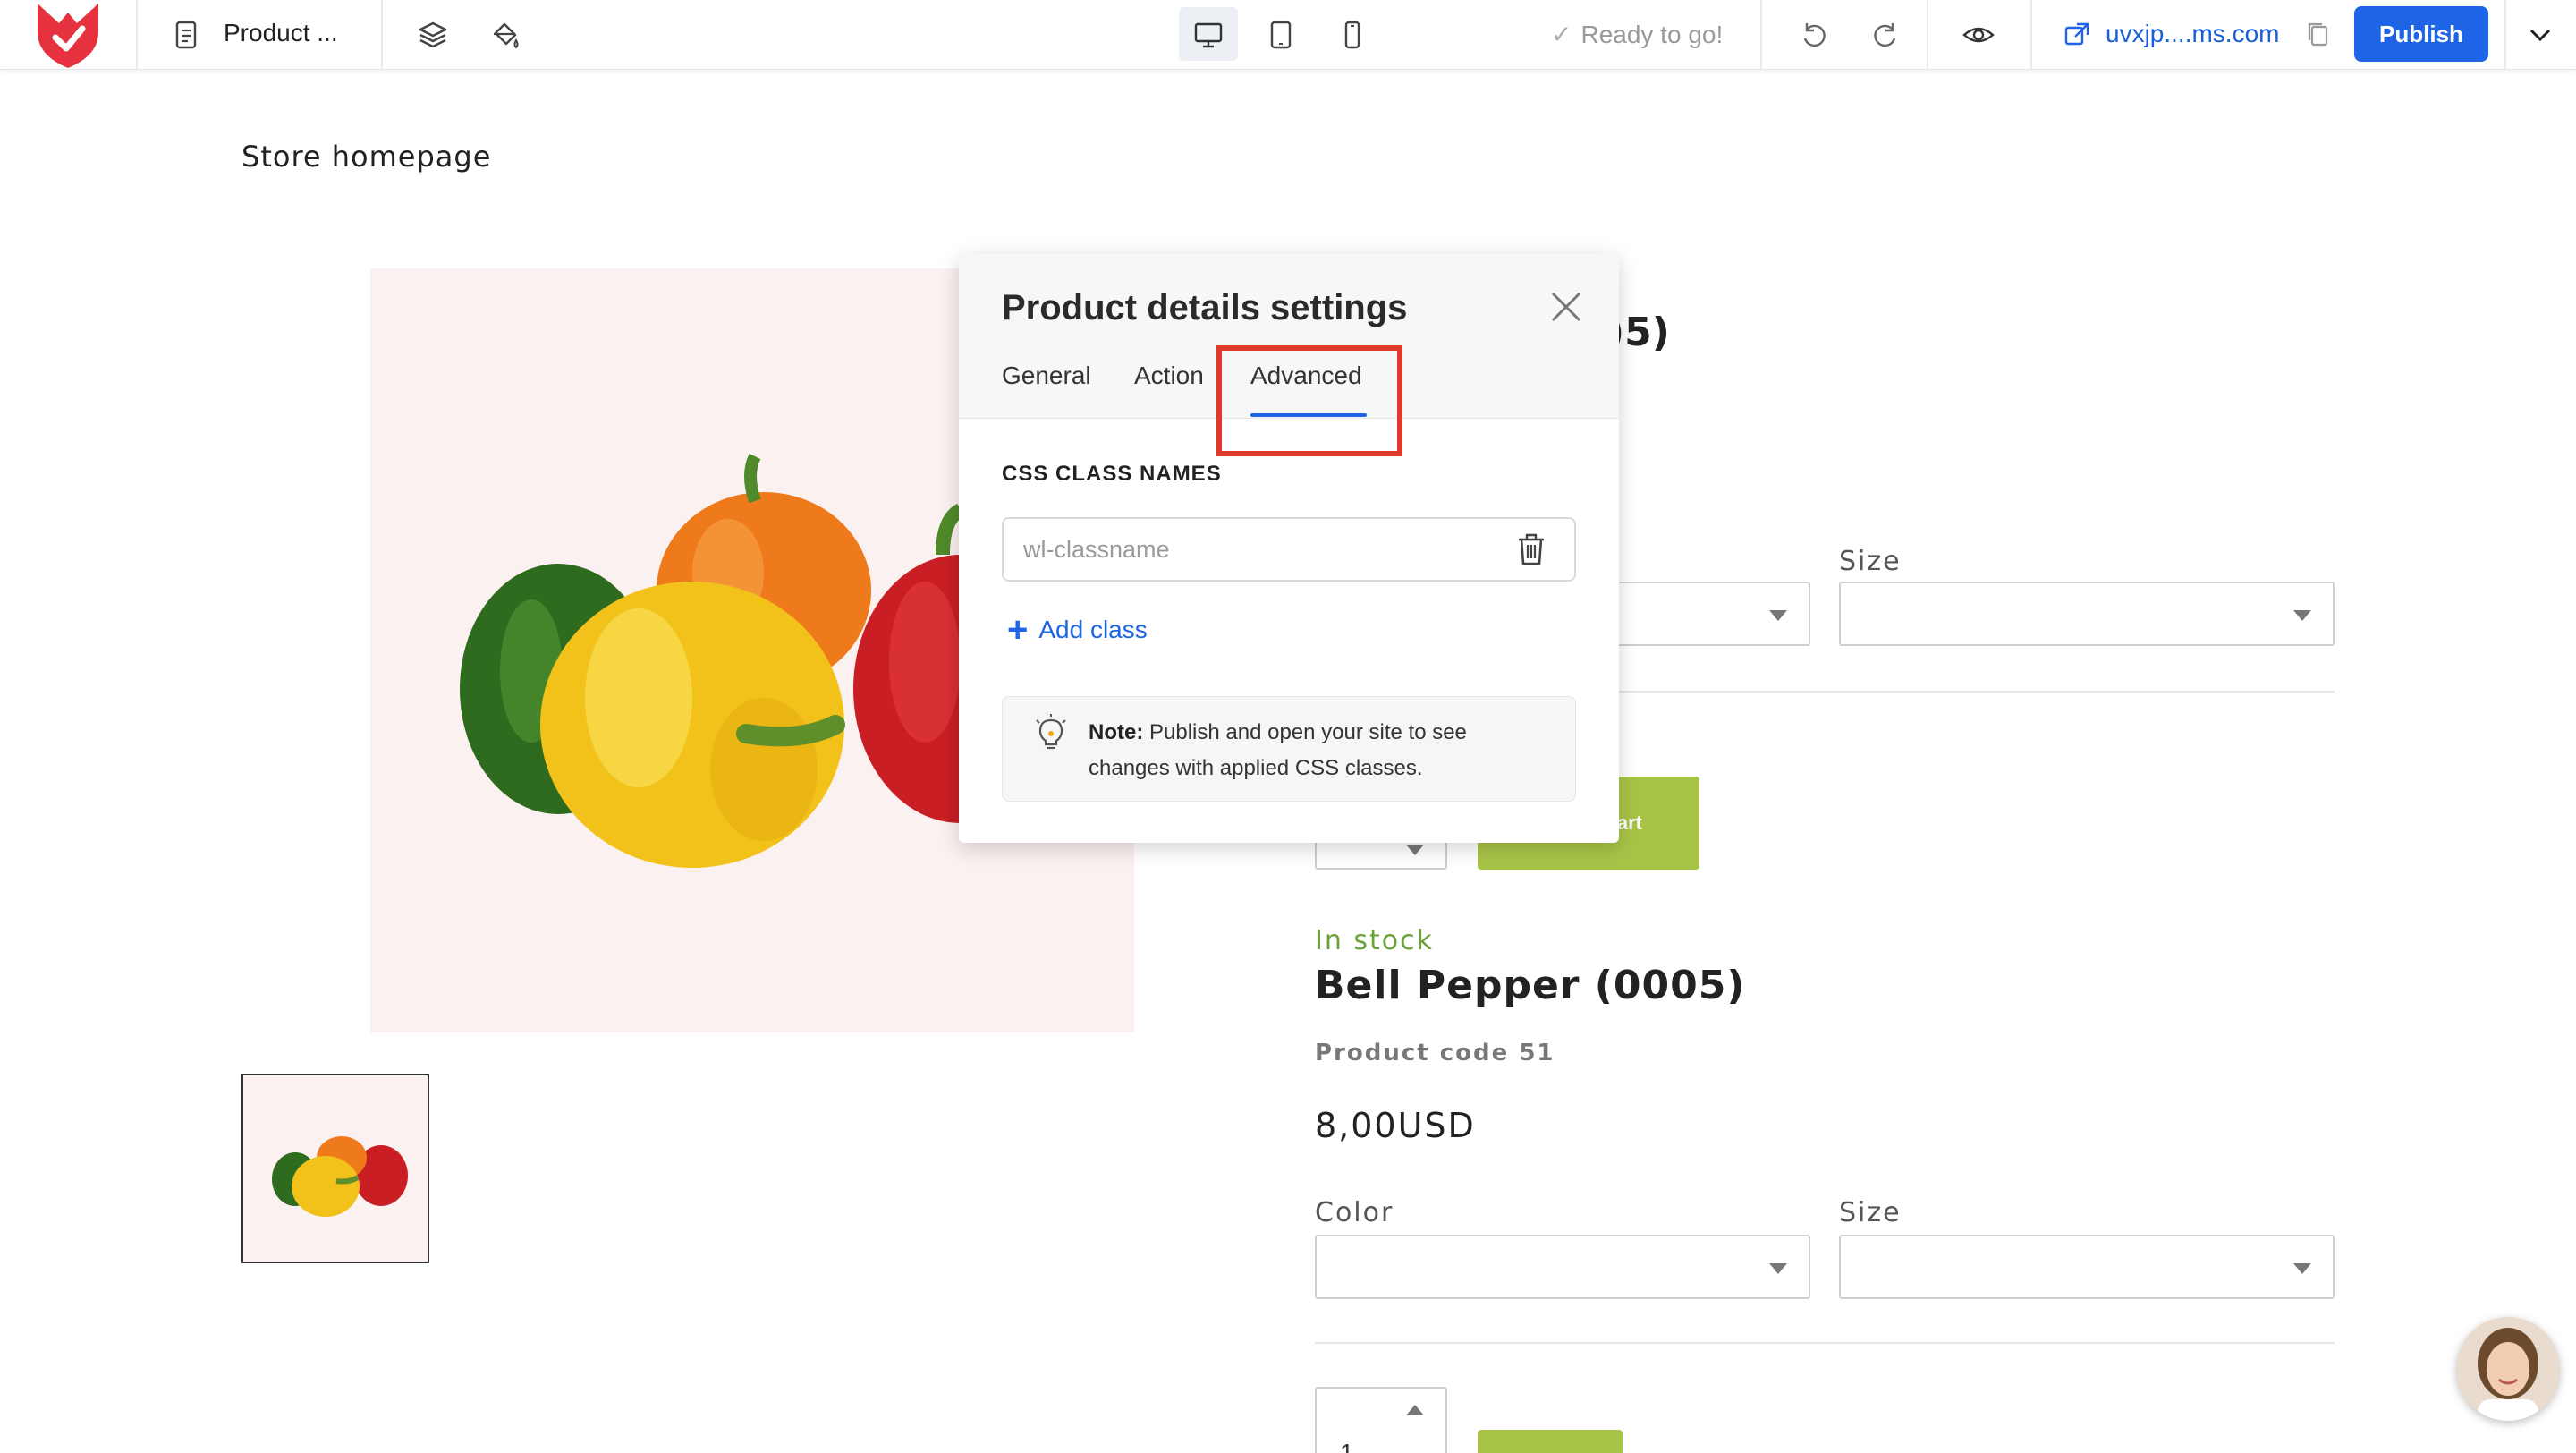 Image resolution: width=2576 pixels, height=1453 pixels. I want to click on mobile-view-icon, so click(1352, 35).